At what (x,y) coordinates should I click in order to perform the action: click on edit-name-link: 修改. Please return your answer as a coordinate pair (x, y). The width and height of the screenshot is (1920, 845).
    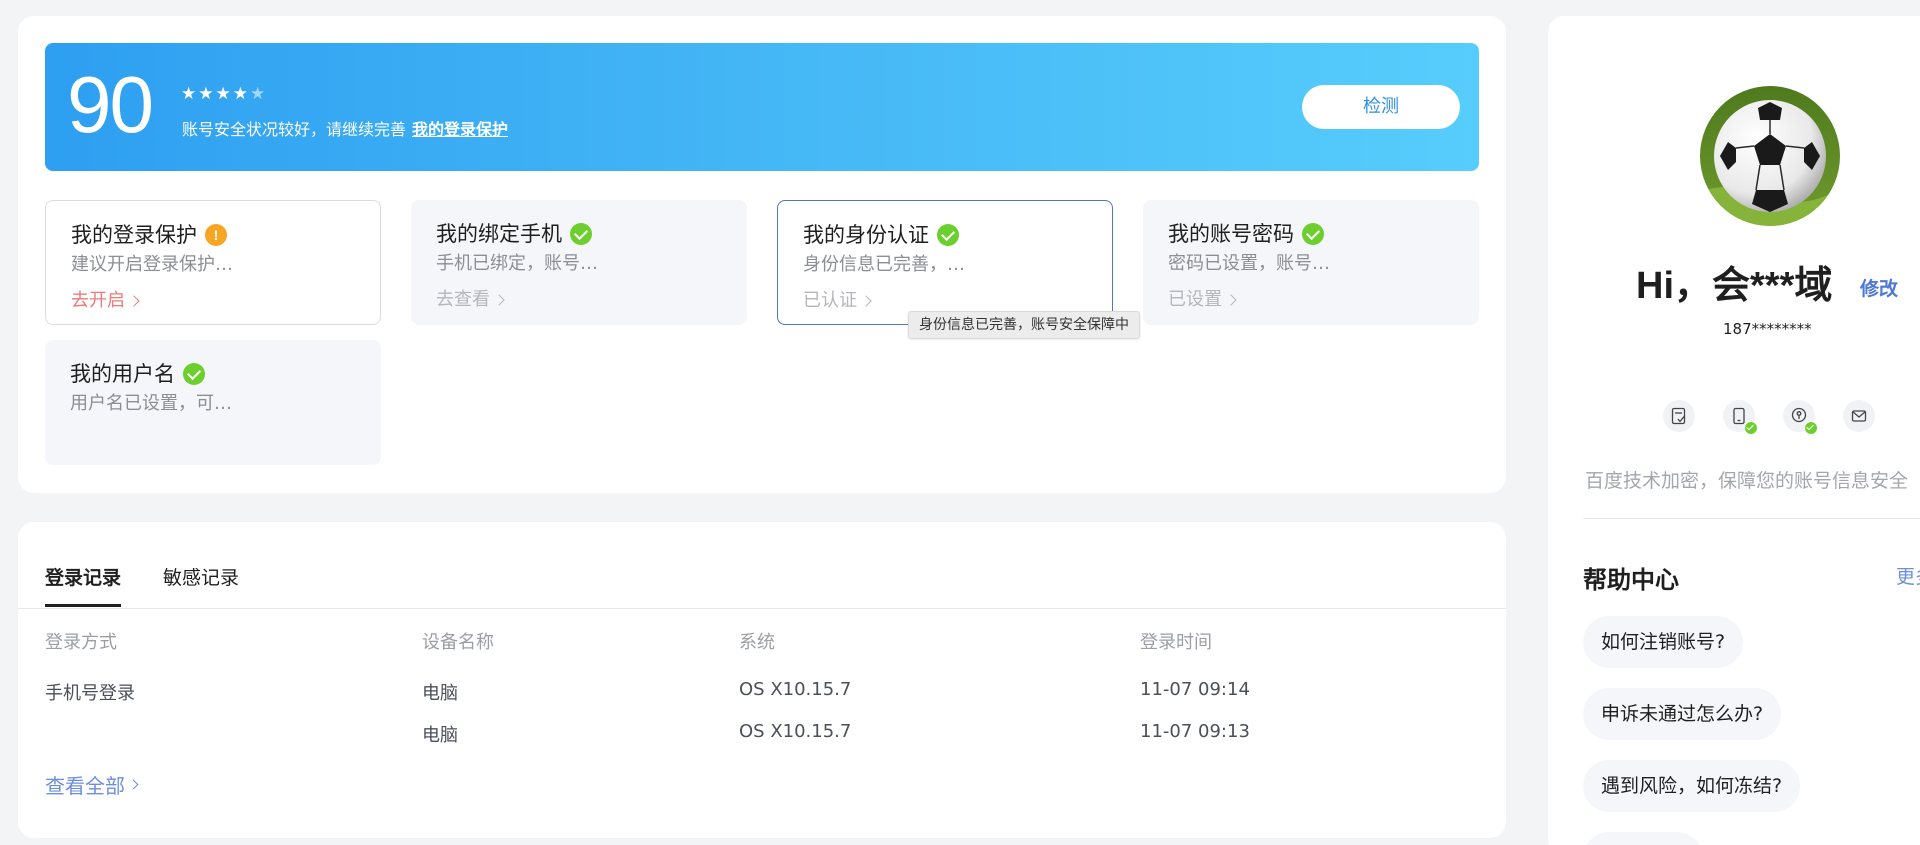
    Looking at the image, I should click on (1879, 287).